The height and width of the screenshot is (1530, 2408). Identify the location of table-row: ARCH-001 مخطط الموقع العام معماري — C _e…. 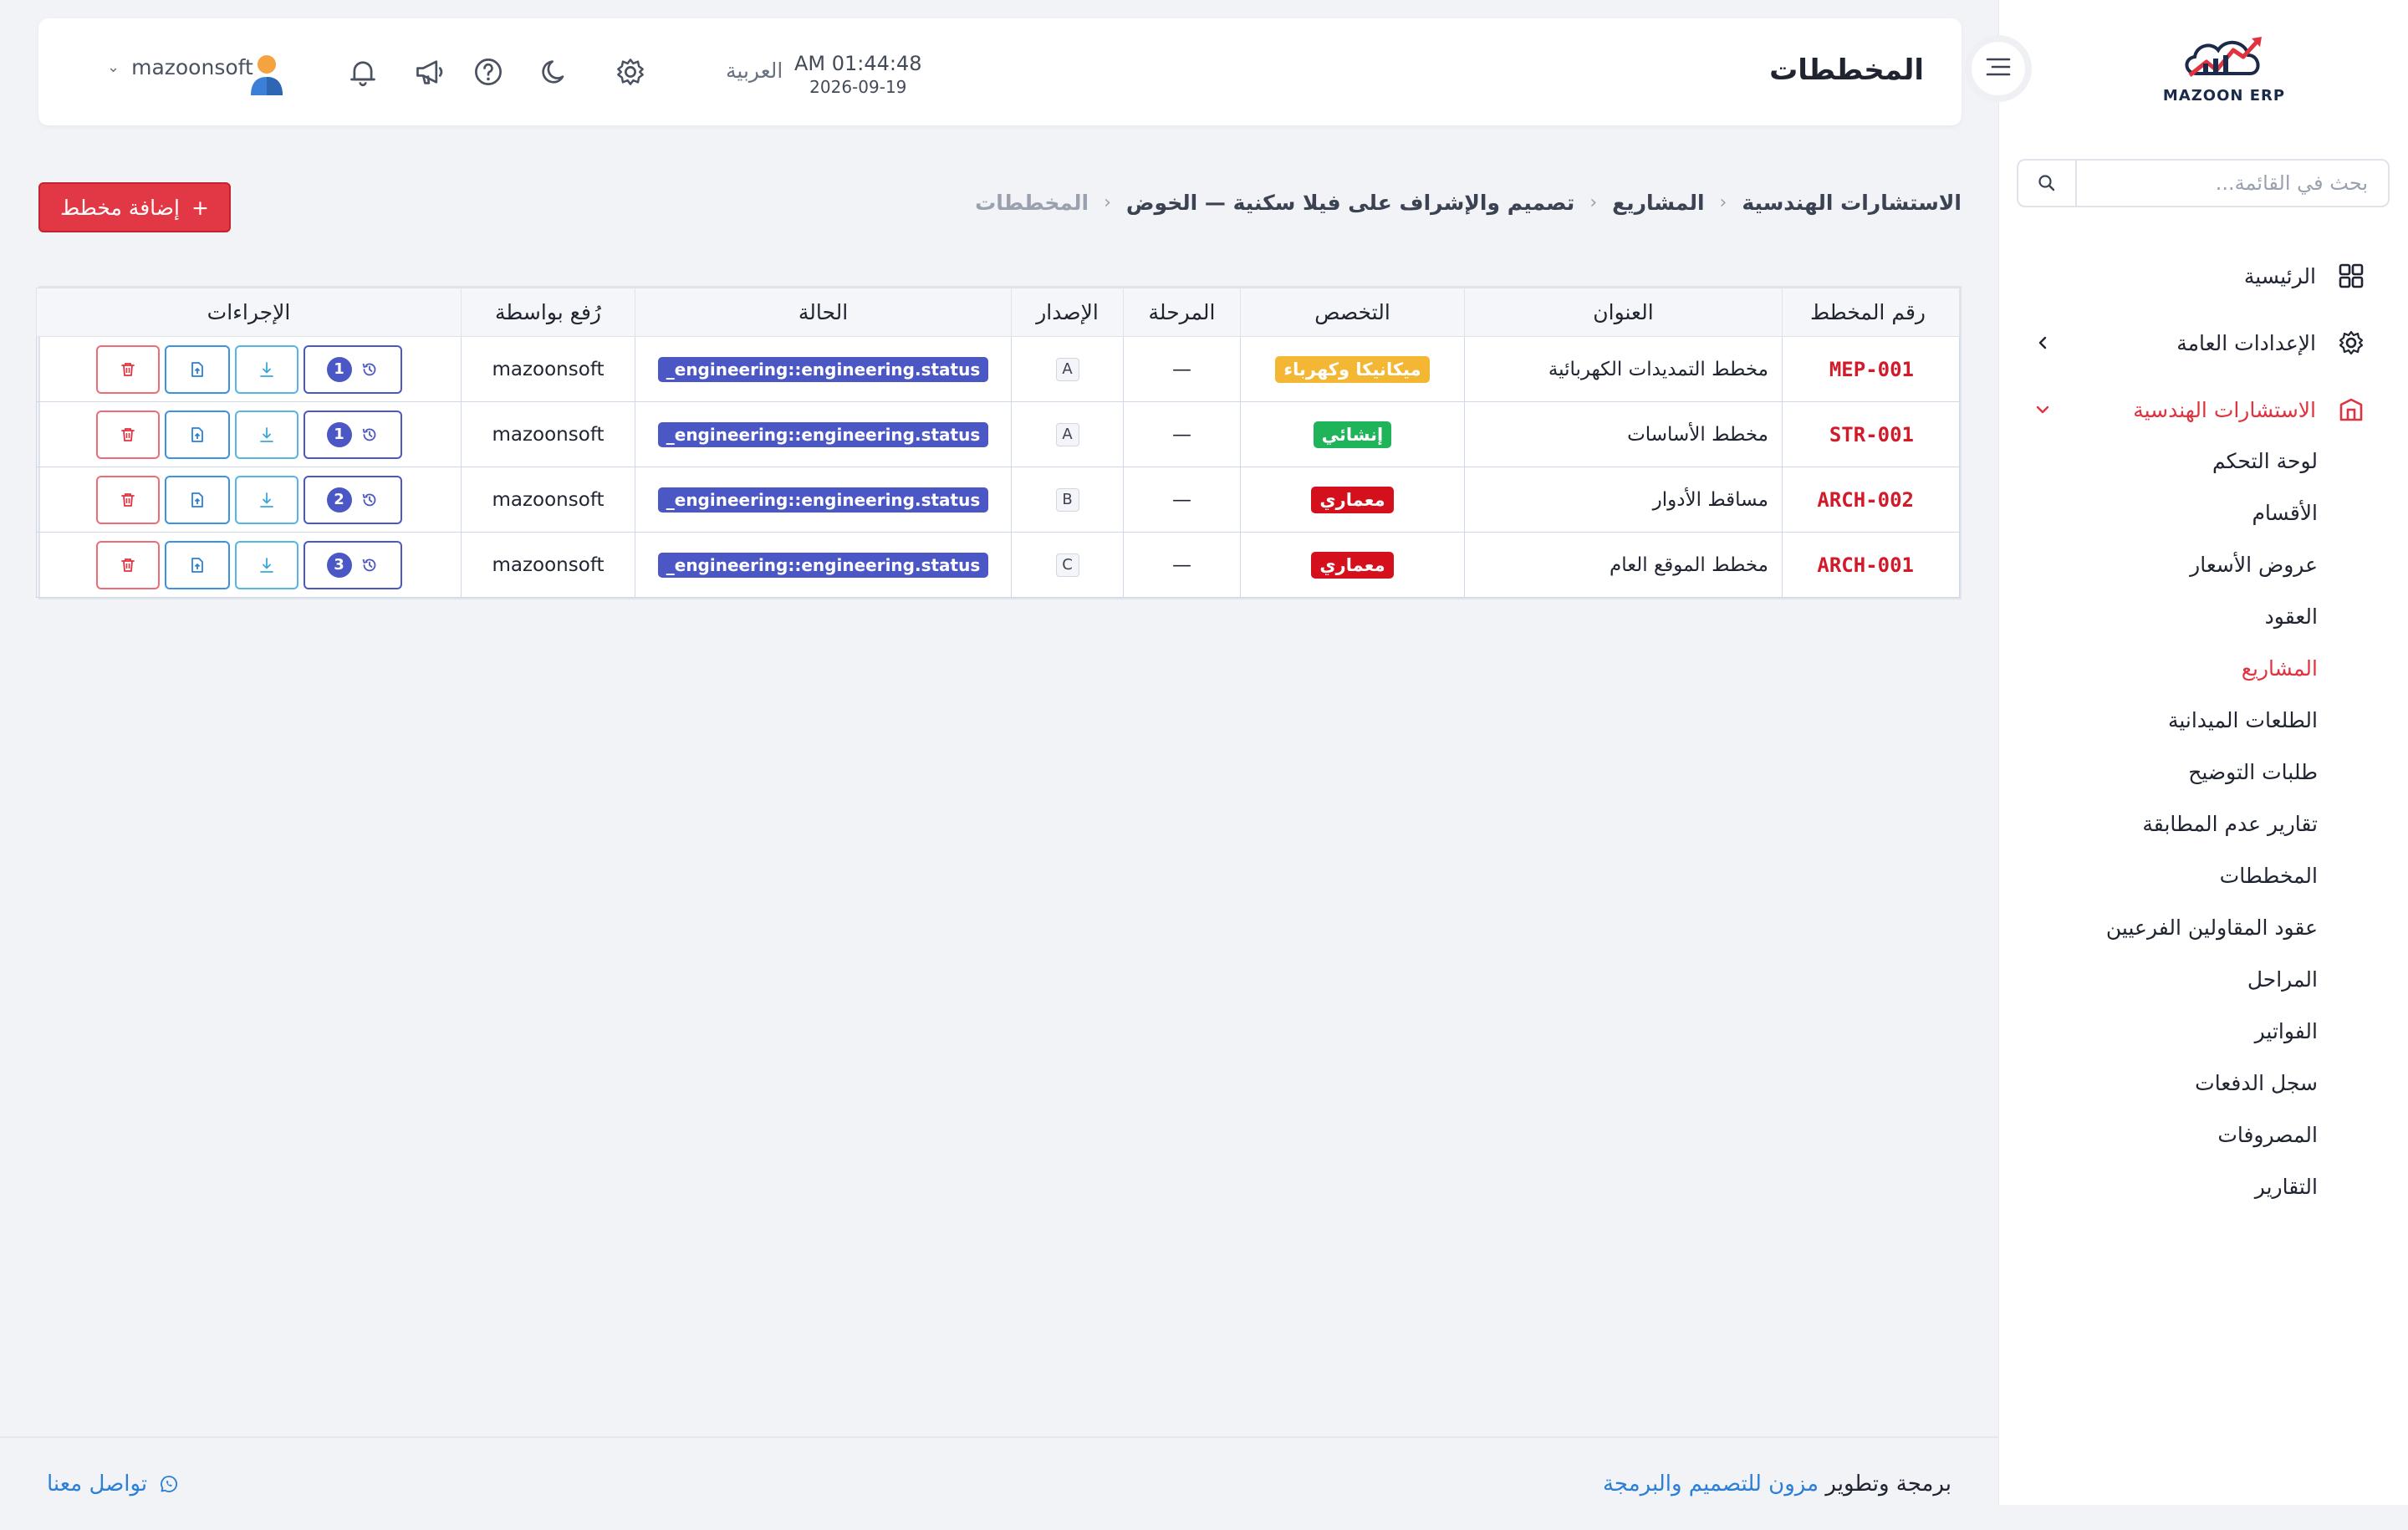
(998, 565).